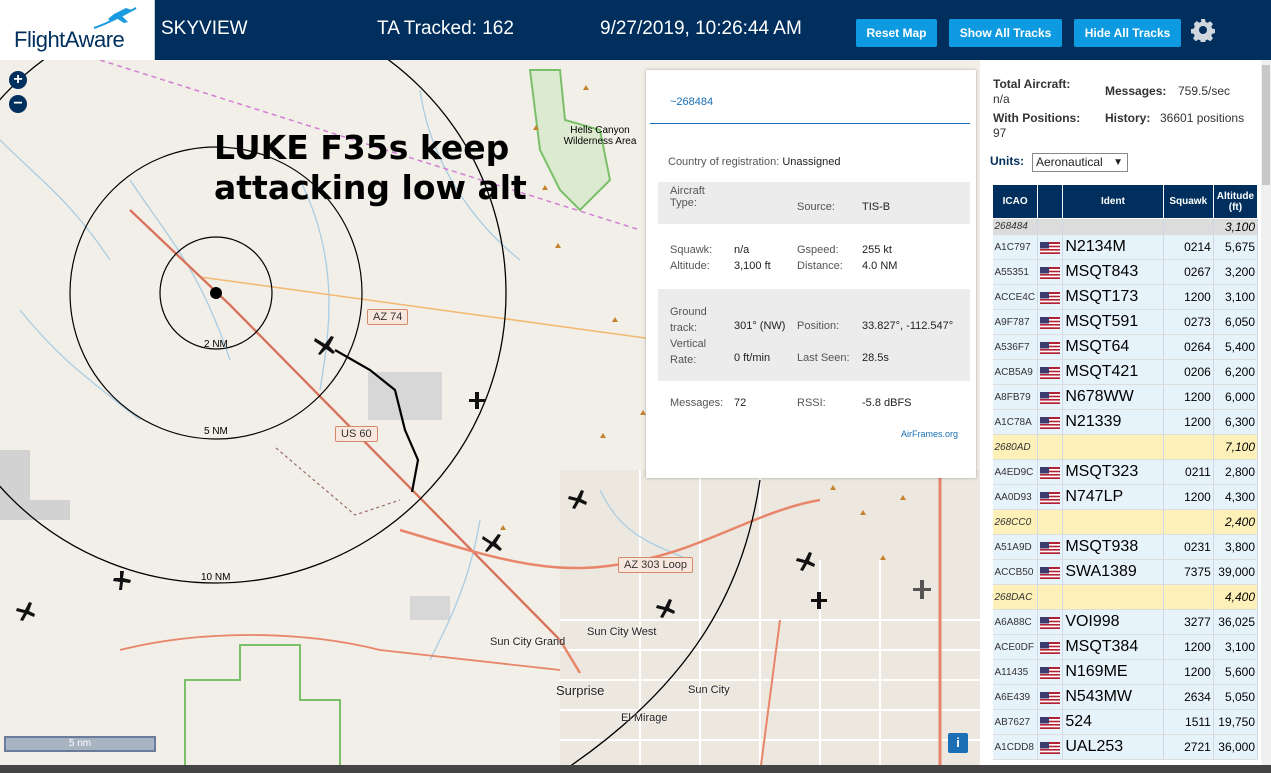 The image size is (1271, 773). Describe the element at coordinates (1015, 547) in the screenshot. I see `row-icao: A51A9D` at that location.